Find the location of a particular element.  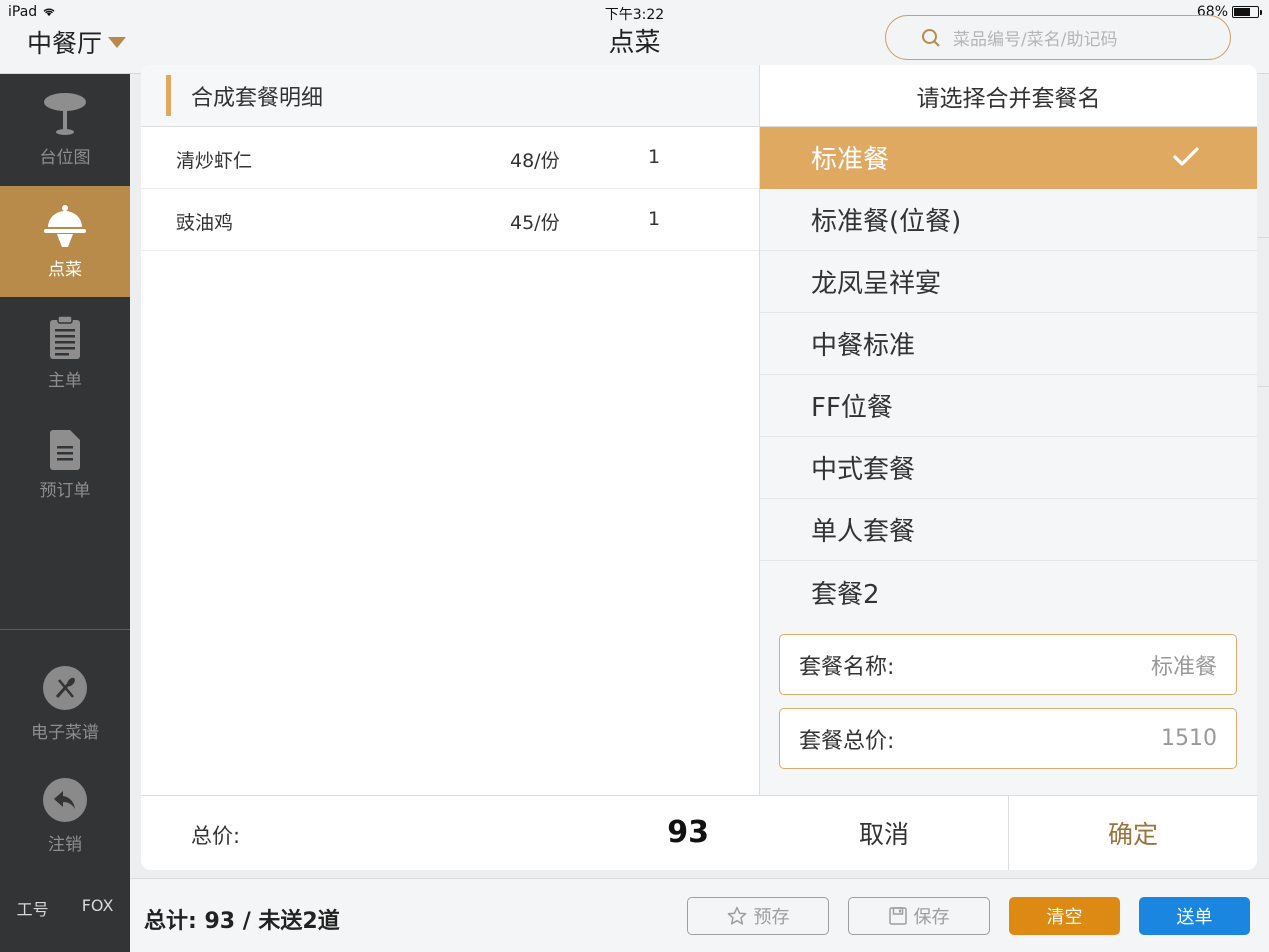

package-option: 龙凤呈祥宴 is located at coordinates (1008, 282).